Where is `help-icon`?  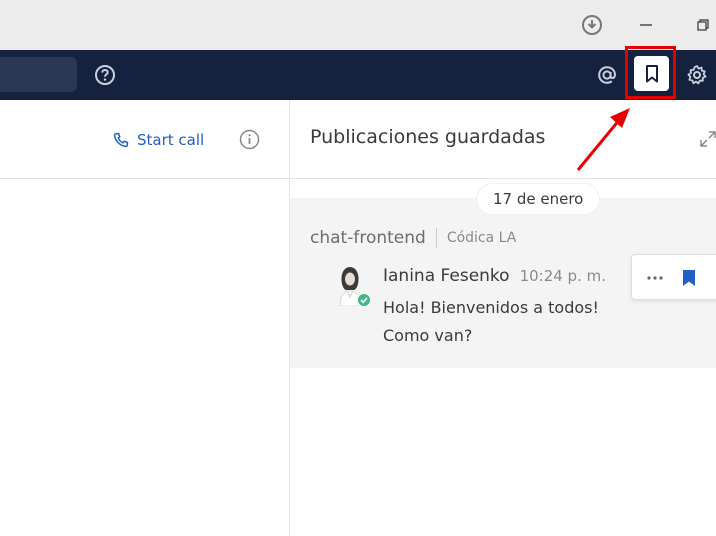 help-icon is located at coordinates (105, 75).